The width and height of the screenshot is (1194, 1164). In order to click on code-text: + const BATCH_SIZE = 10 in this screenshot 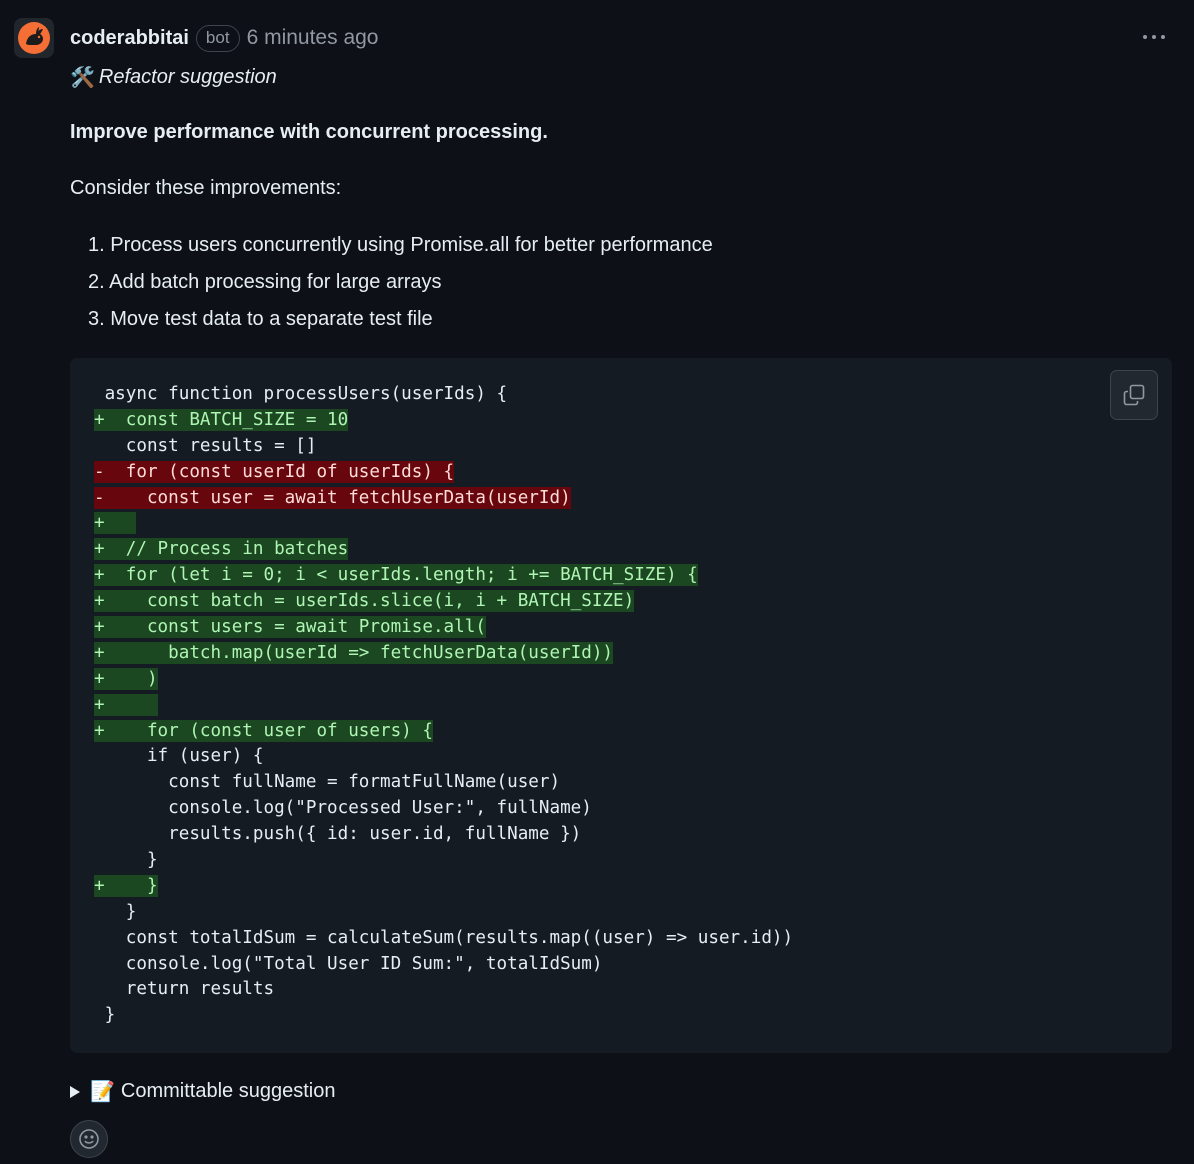, I will do `click(221, 419)`.